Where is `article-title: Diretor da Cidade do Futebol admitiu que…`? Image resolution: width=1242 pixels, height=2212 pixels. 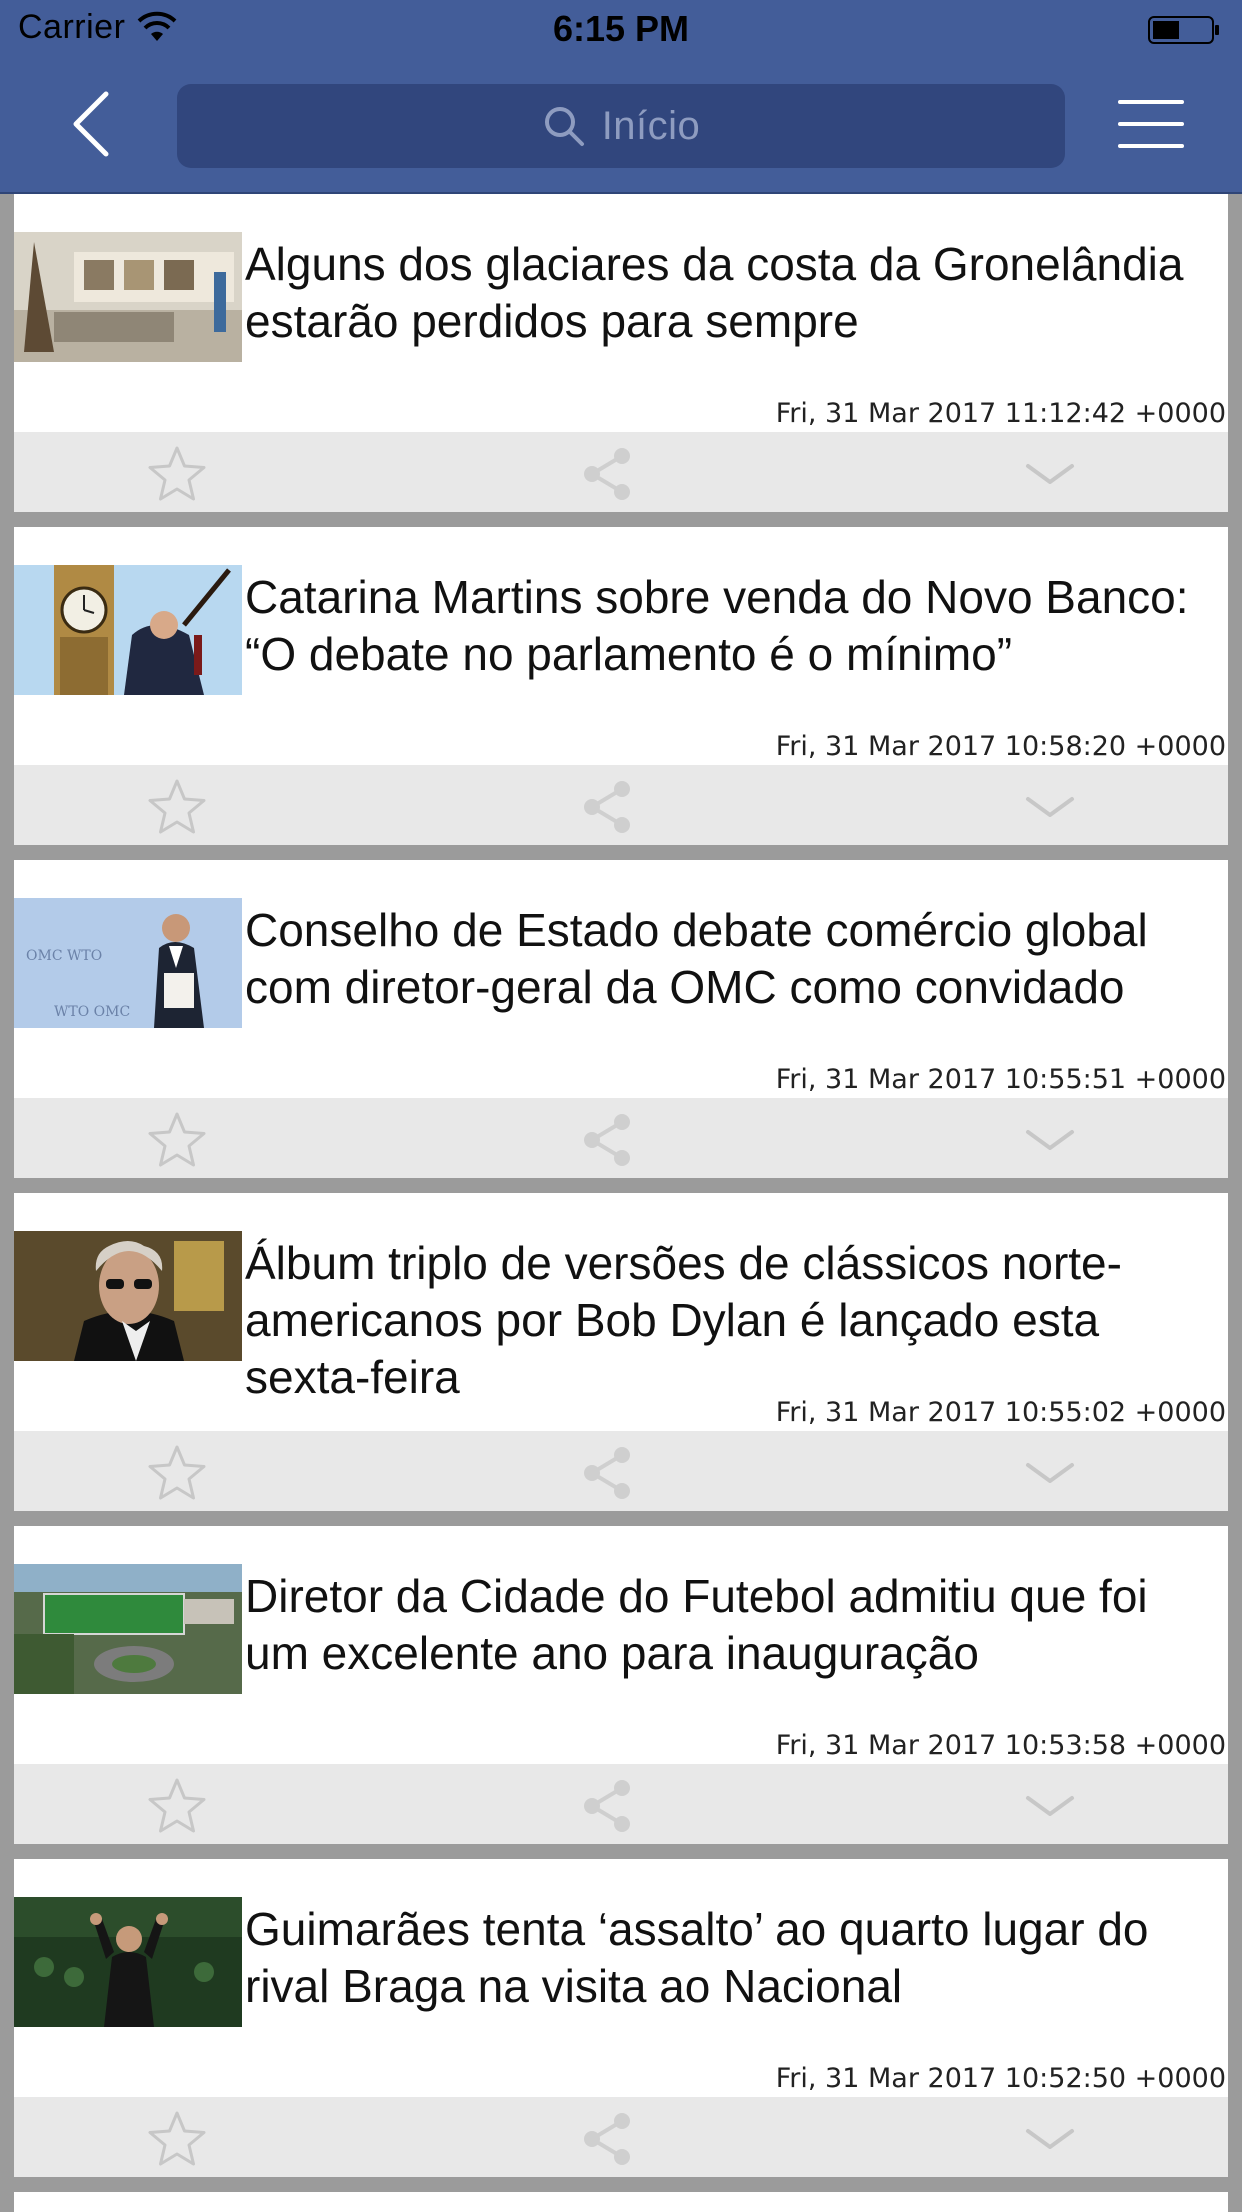
article-title: Diretor da Cidade do Futebol admitiu que… is located at coordinates (734, 1625).